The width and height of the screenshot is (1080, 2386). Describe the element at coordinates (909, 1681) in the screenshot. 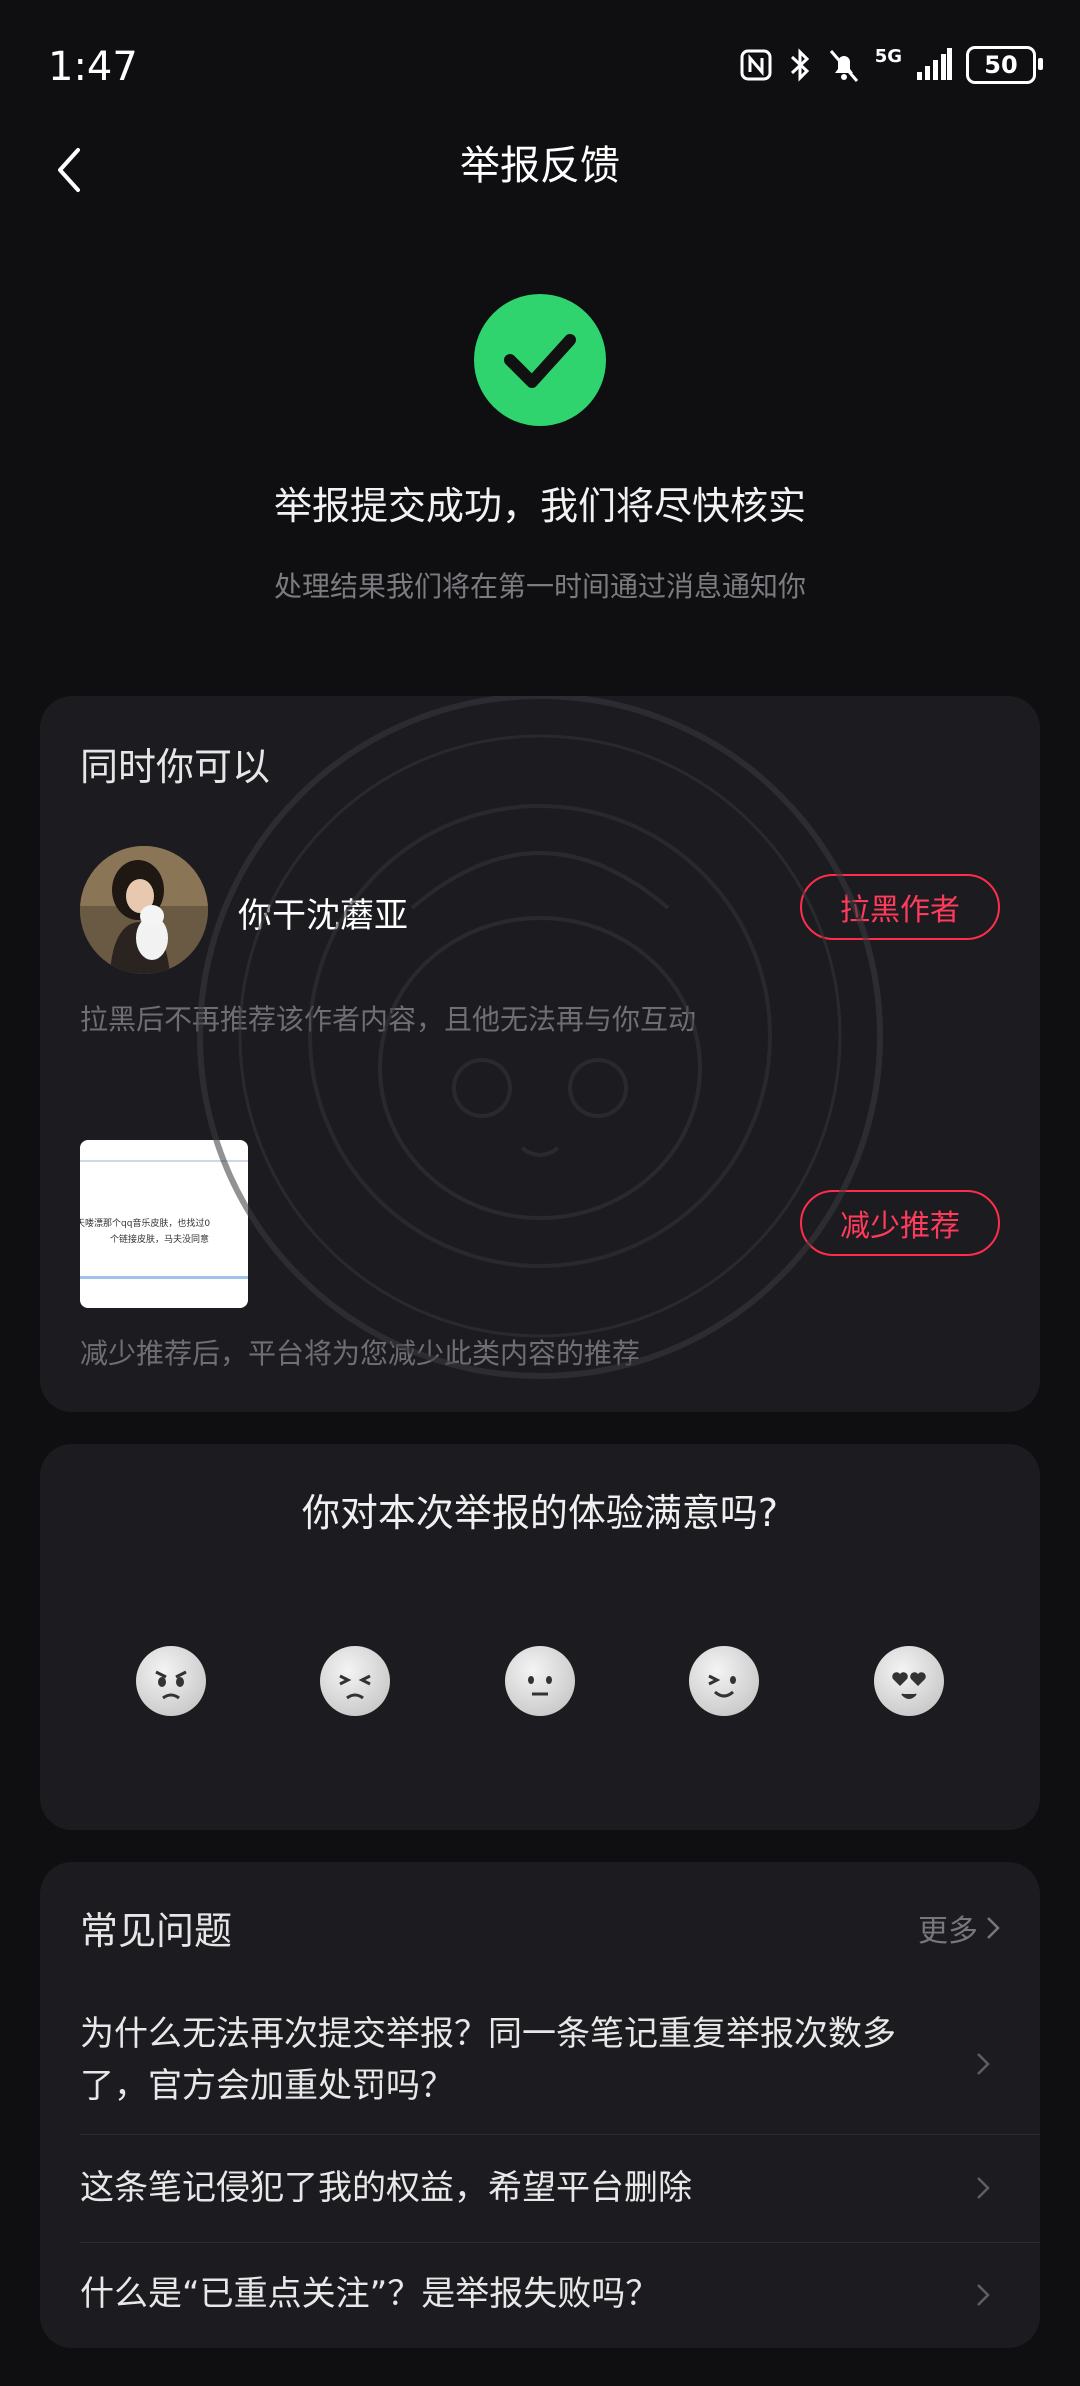

I see `rating-love-icon` at that location.